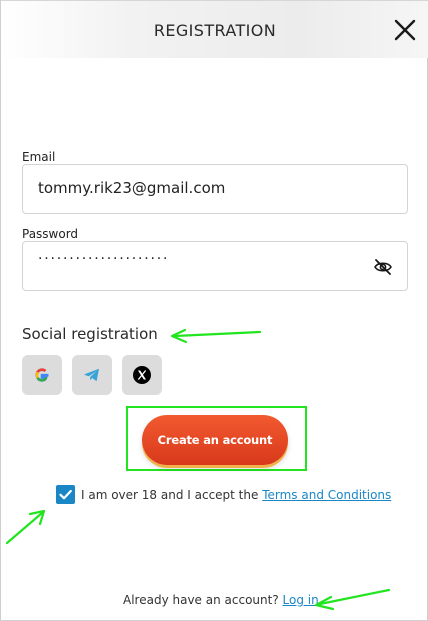 Image resolution: width=428 pixels, height=621 pixels. What do you see at coordinates (216, 336) in the screenshot?
I see `arrow-social` at bounding box center [216, 336].